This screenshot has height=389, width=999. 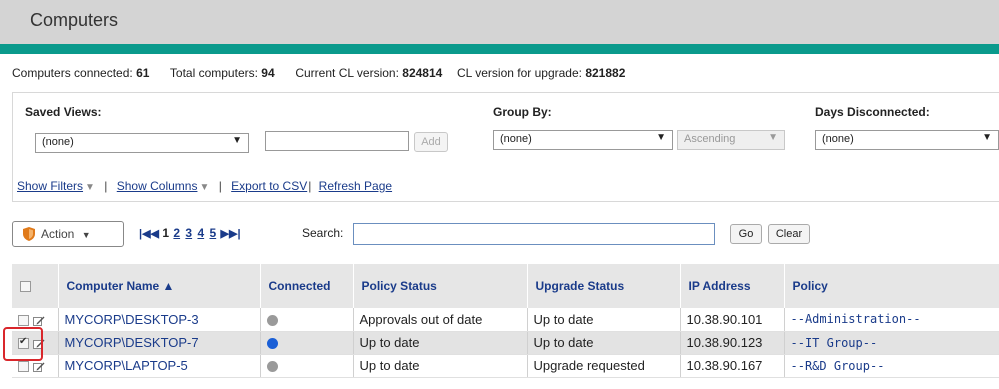 I want to click on show-columns-label: Show Columns, so click(x=157, y=186).